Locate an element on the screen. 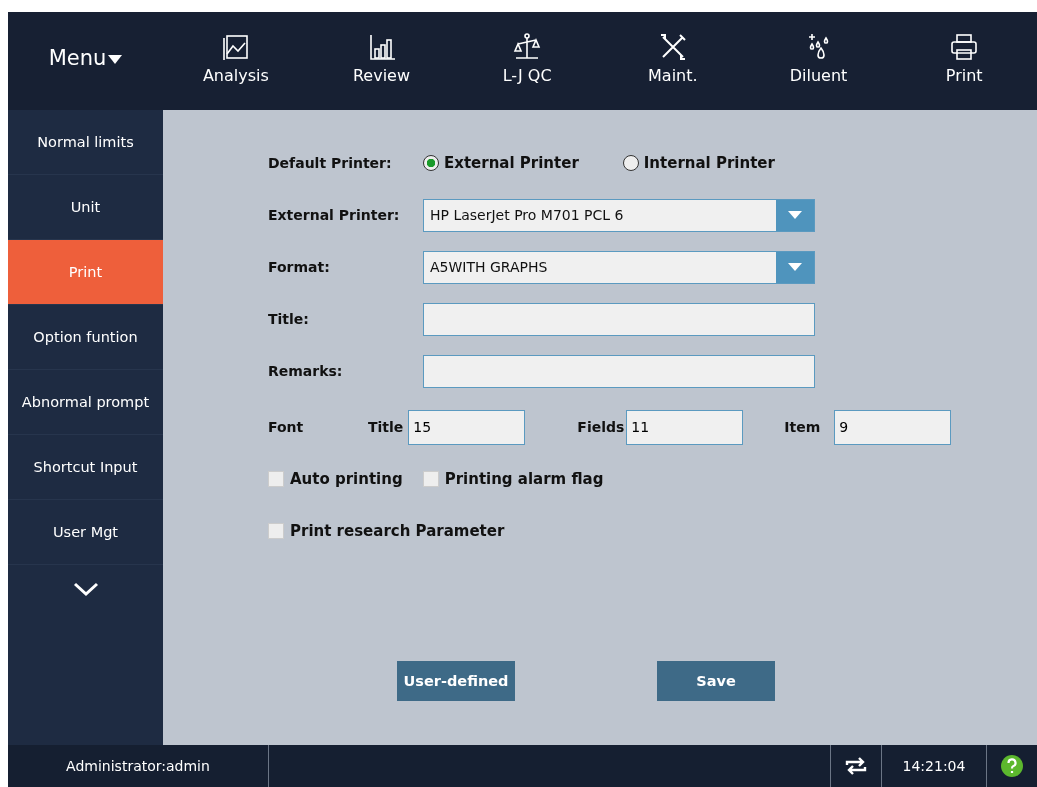 The width and height of the screenshot is (1037, 787). toolbar-button: L-J QC is located at coordinates (527, 61).